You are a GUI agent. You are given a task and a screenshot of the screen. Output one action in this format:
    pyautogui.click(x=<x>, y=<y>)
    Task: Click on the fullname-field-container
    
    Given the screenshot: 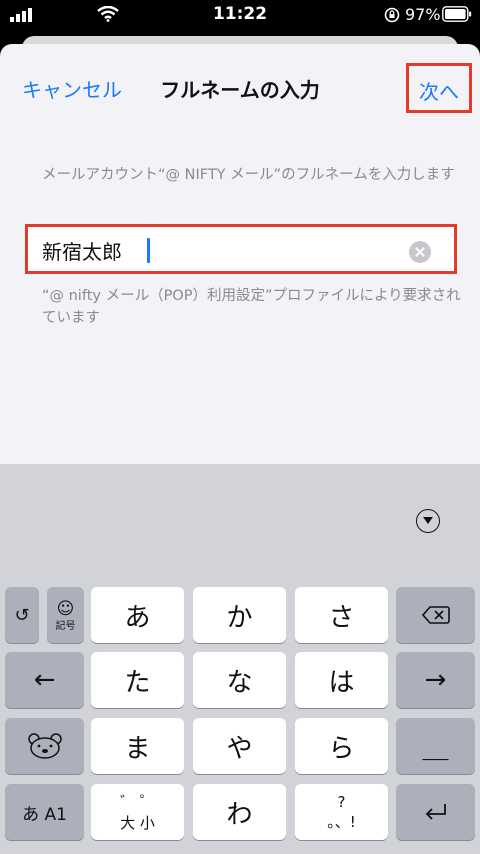 What is the action you would take?
    pyautogui.click(x=241, y=249)
    